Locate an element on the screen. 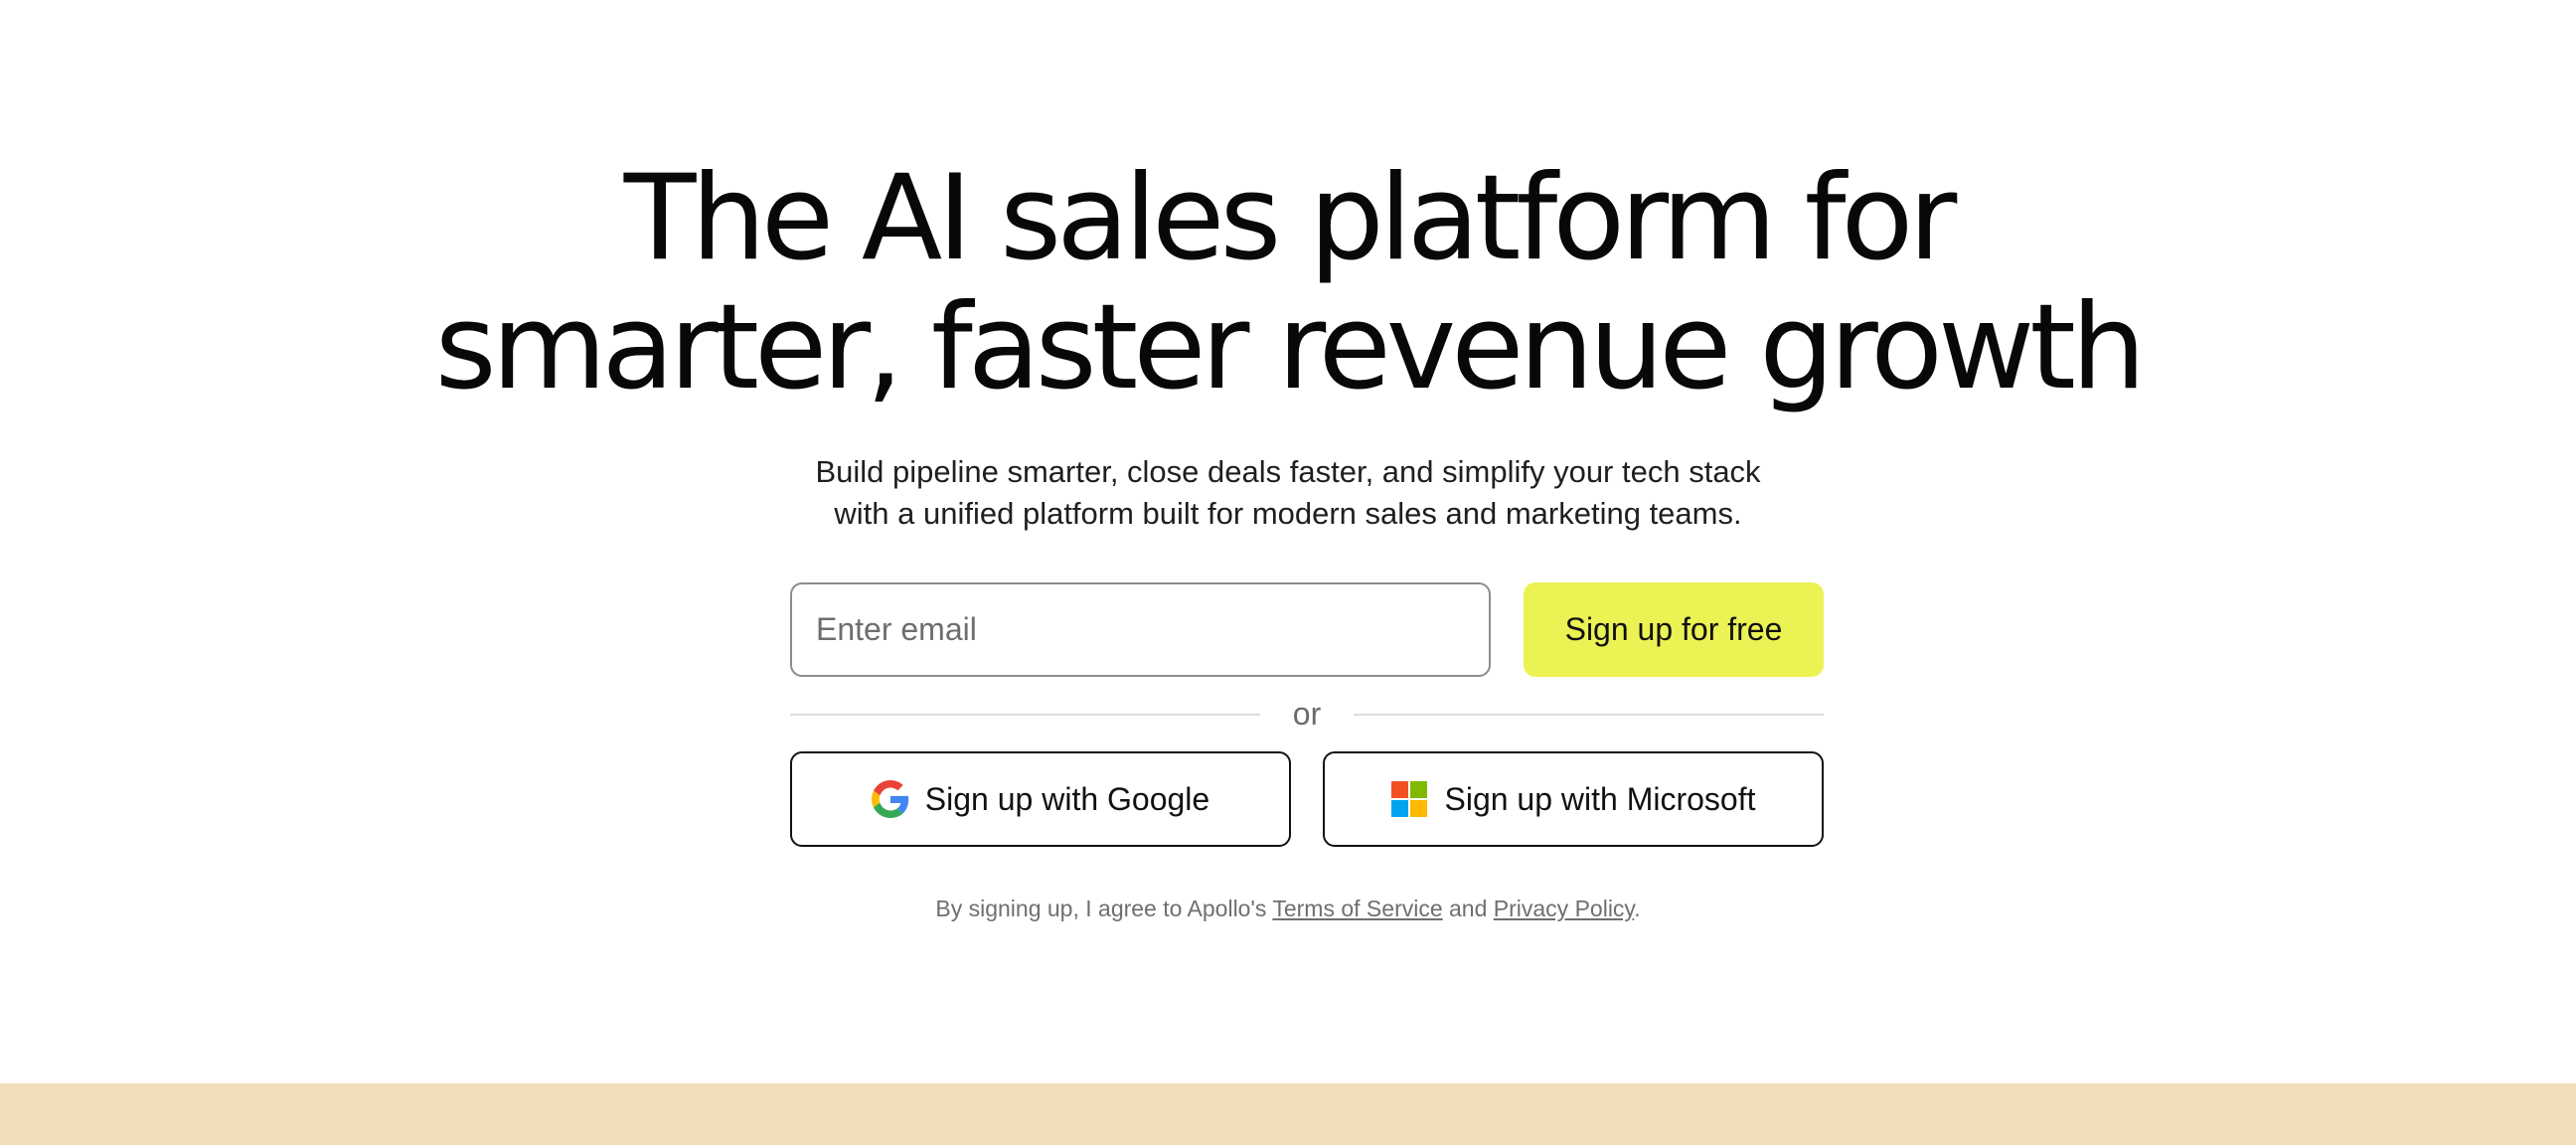 The width and height of the screenshot is (2576, 1145). email-input is located at coordinates (1140, 629).